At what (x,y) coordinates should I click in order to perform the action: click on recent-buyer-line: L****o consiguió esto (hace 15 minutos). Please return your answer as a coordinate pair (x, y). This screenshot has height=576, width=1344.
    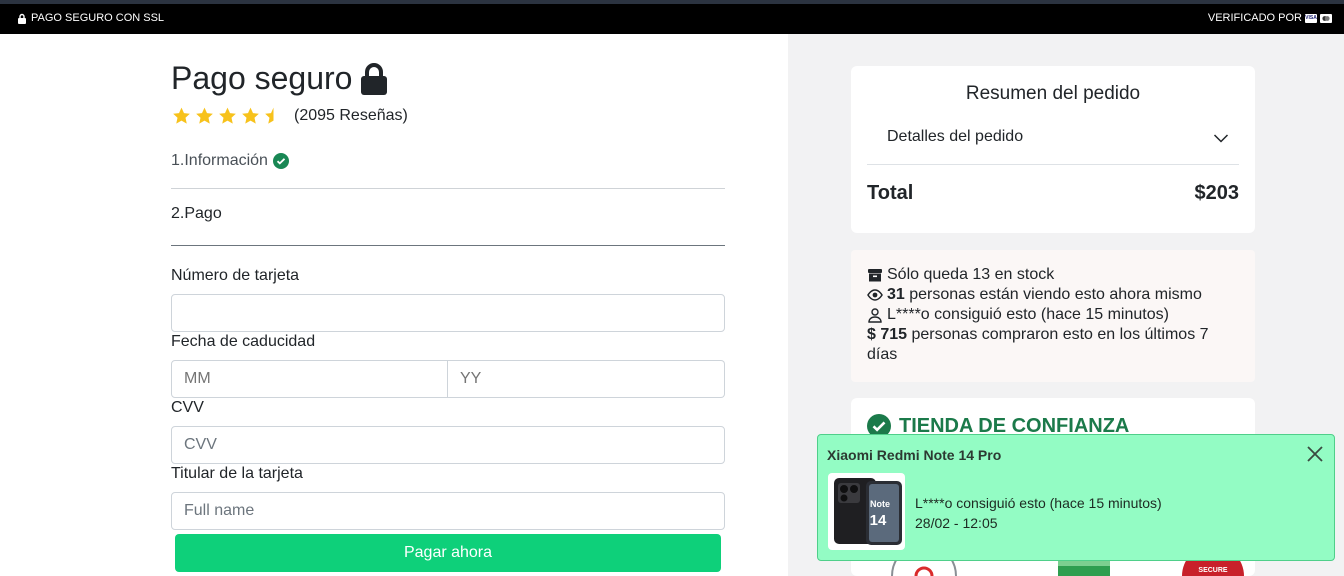
    Looking at the image, I should click on (1053, 315).